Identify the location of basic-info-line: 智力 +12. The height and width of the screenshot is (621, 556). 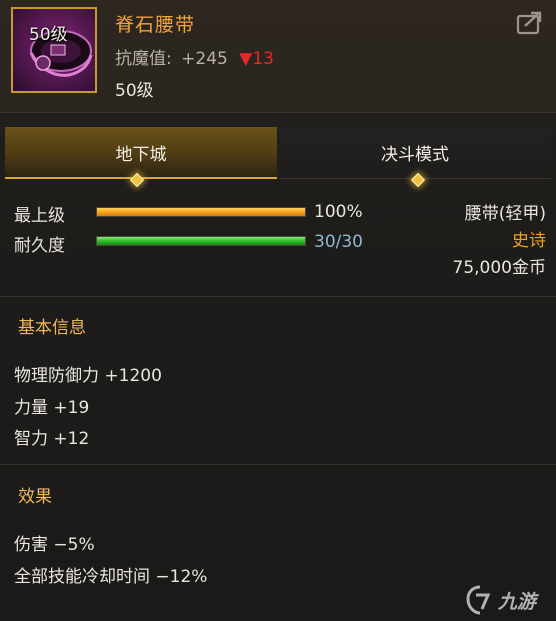
(52, 439).